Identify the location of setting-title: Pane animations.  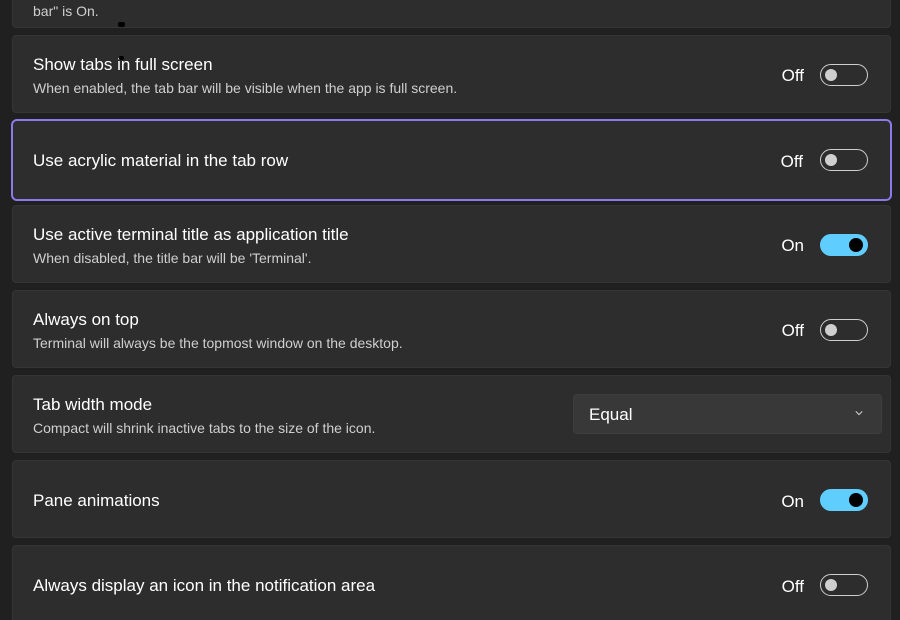
(96, 500).